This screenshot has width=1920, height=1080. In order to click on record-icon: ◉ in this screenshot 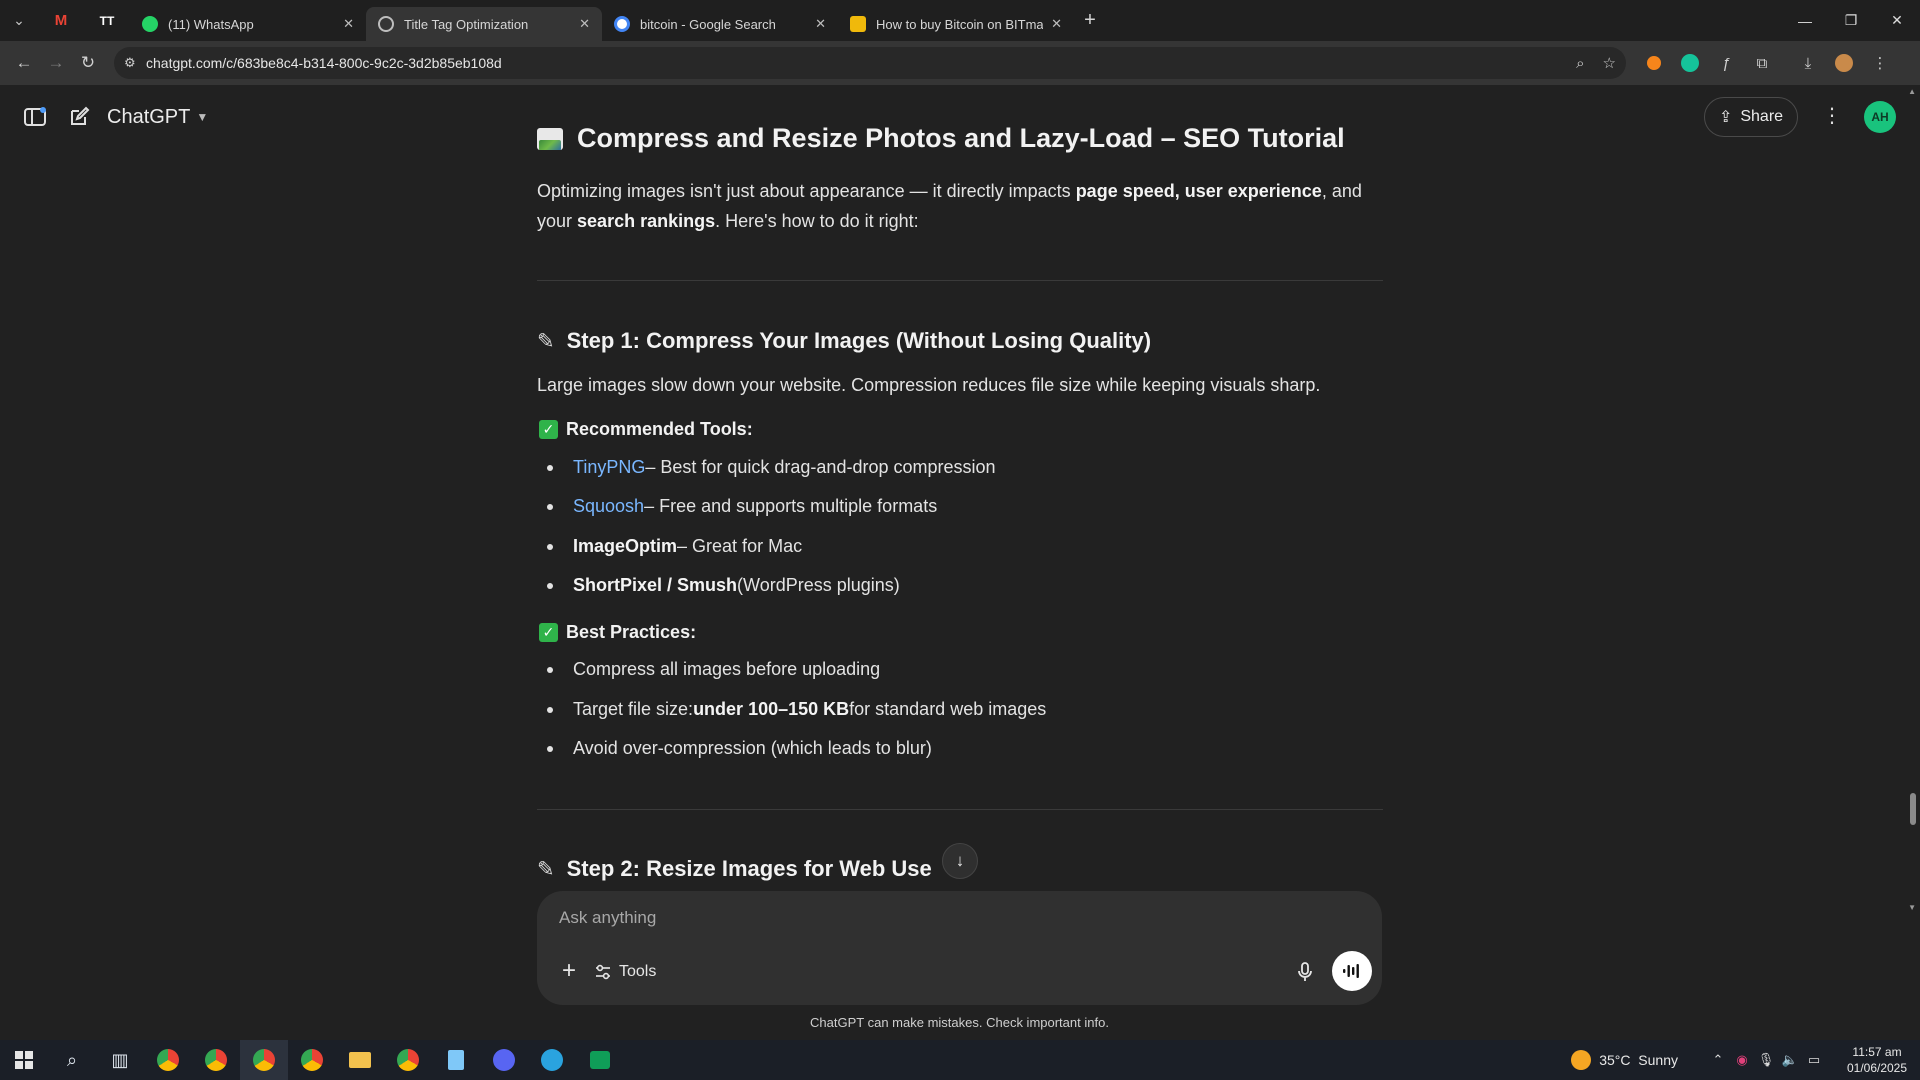, I will do `click(1742, 1060)`.